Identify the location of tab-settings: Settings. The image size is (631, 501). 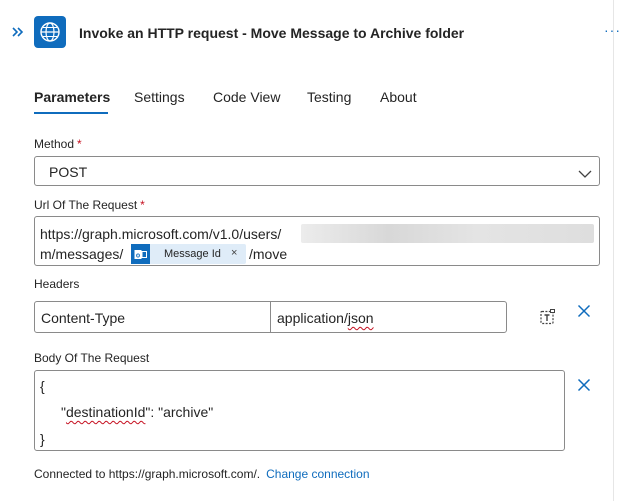
(159, 97).